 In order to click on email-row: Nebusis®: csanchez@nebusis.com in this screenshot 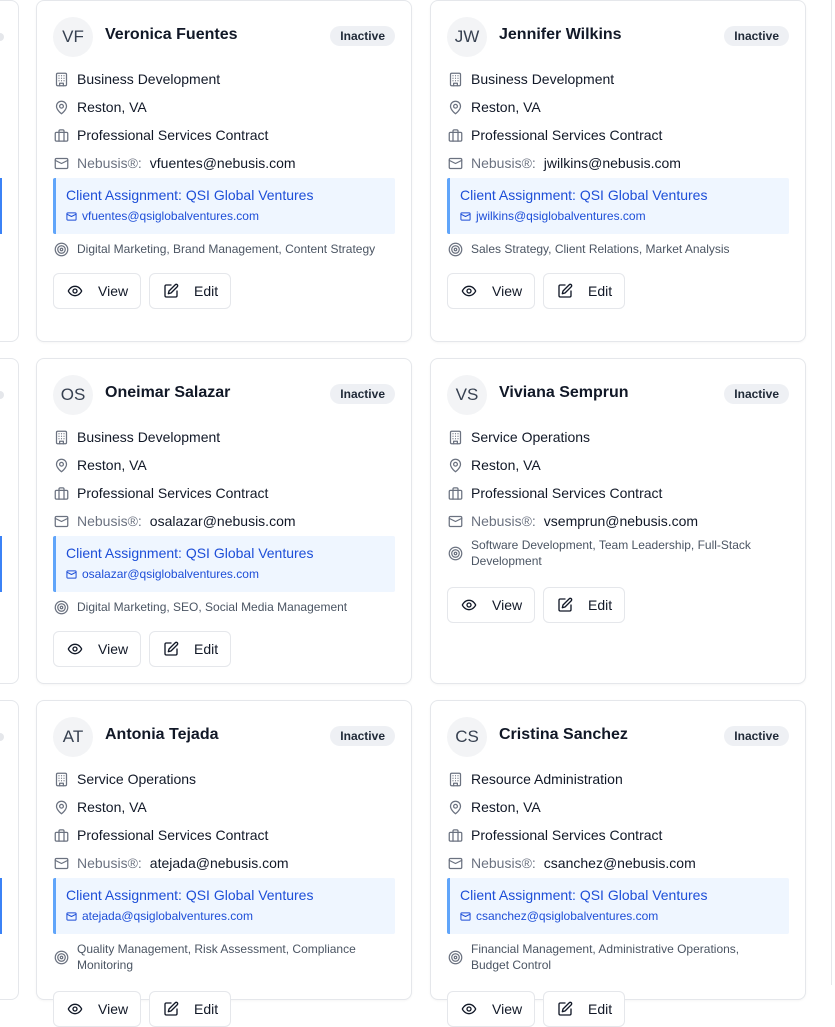, I will do `click(571, 863)`.